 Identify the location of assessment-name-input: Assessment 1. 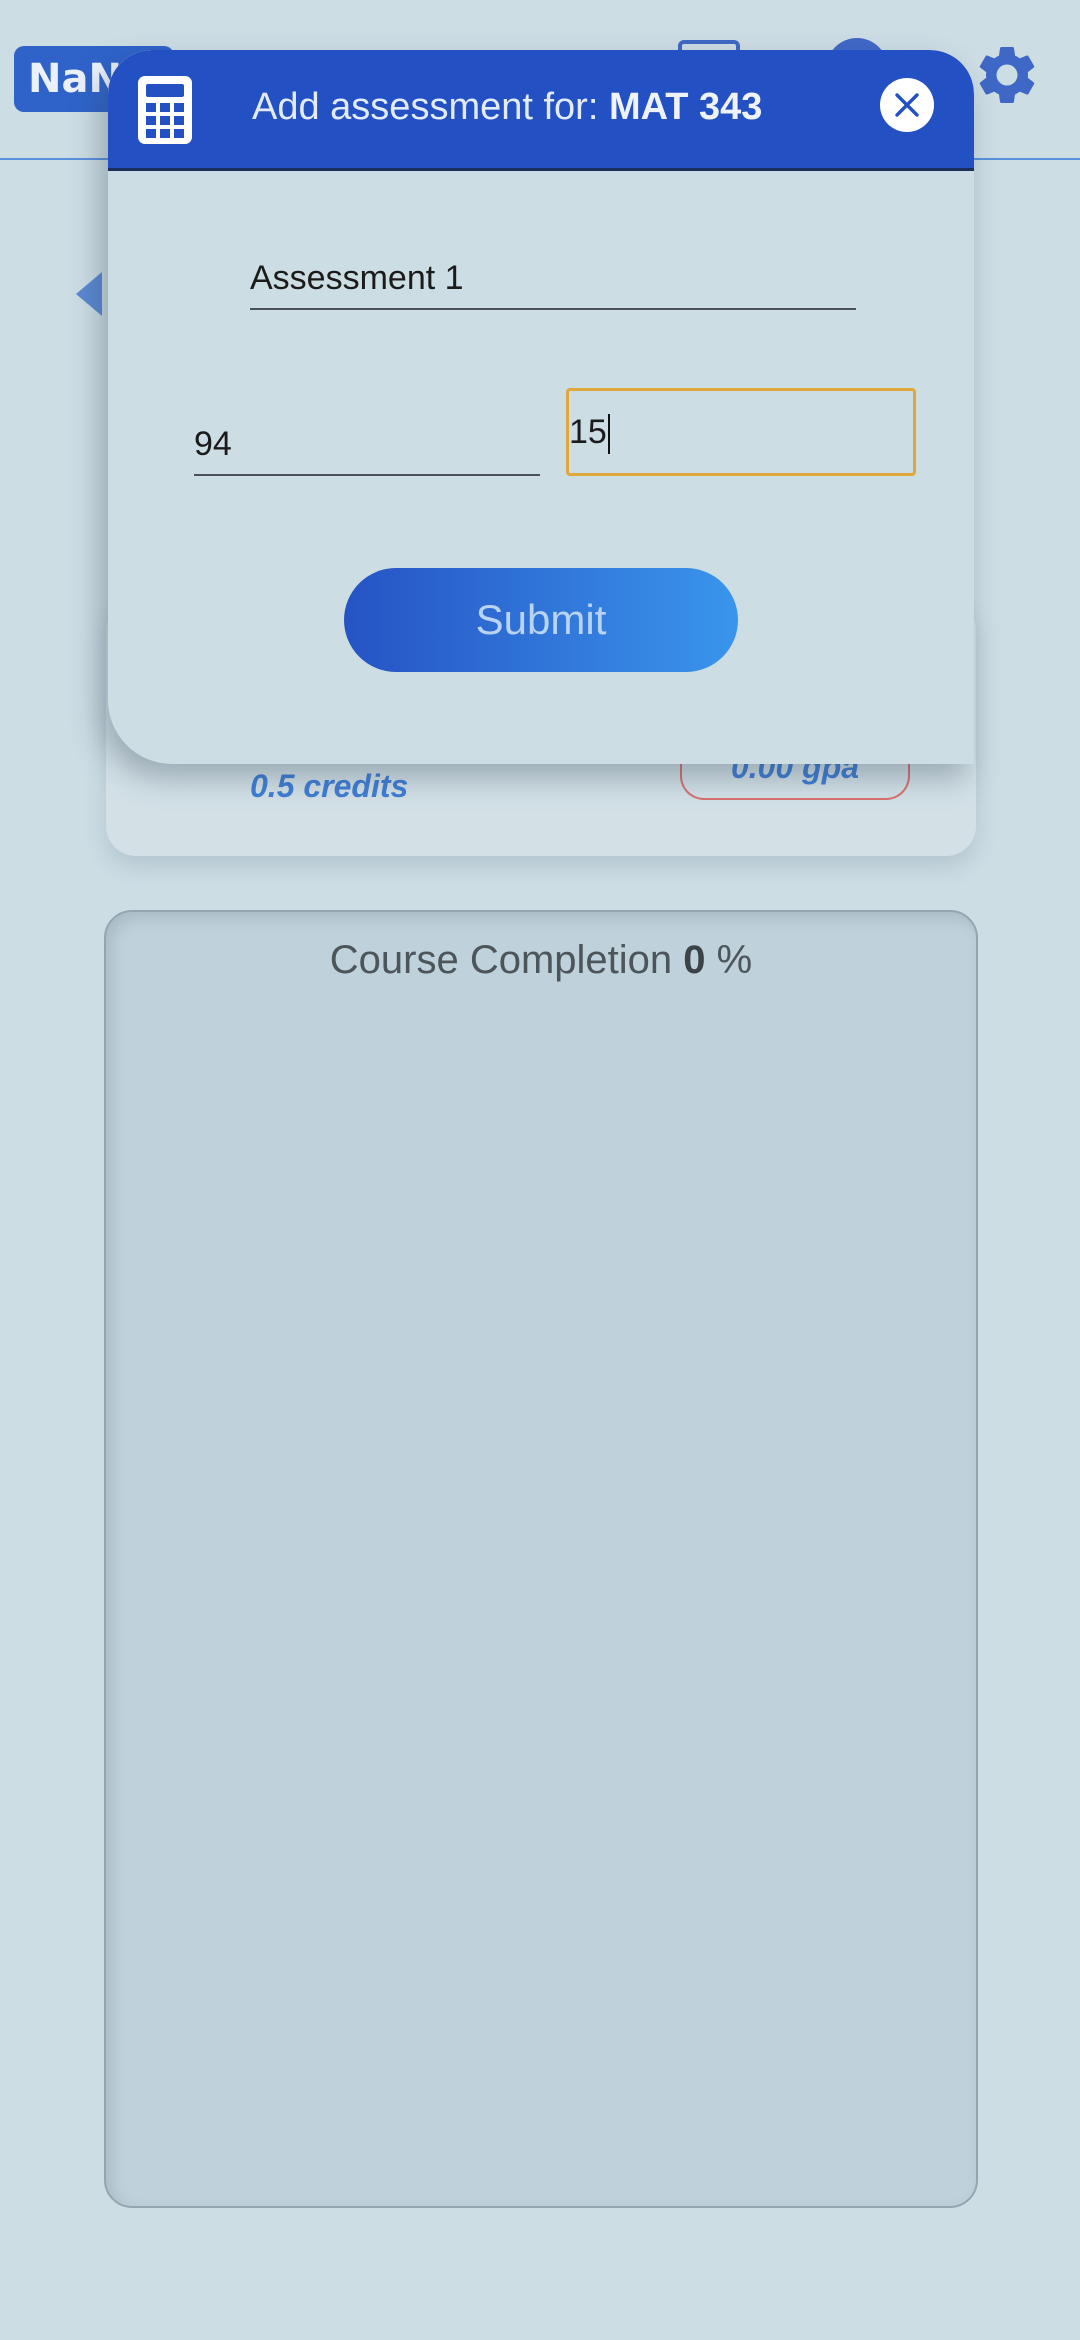
(553, 276).